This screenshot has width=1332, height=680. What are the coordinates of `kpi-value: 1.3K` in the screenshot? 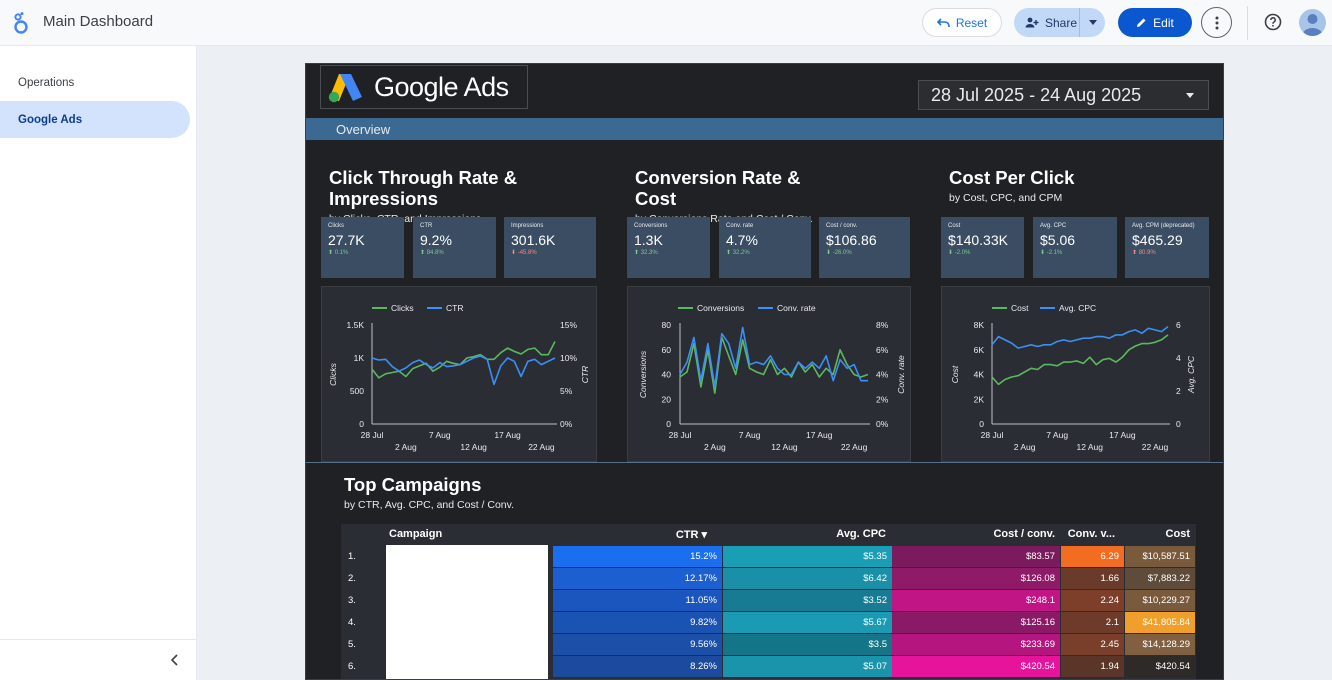 It's located at (648, 240).